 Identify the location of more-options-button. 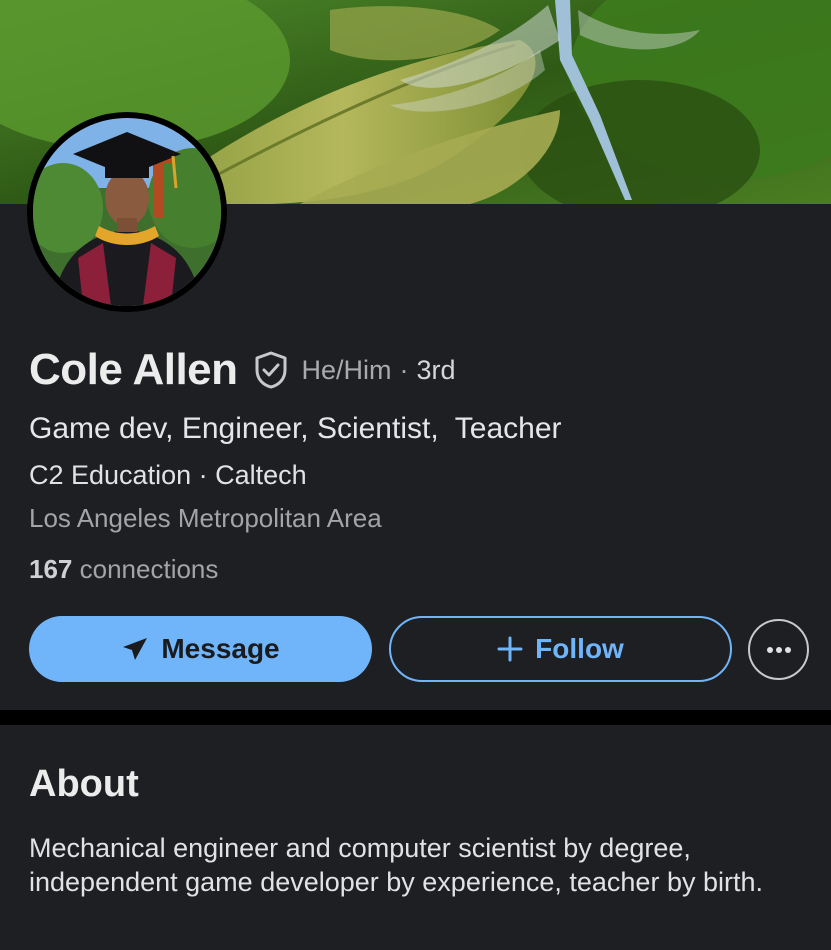
(778, 649).